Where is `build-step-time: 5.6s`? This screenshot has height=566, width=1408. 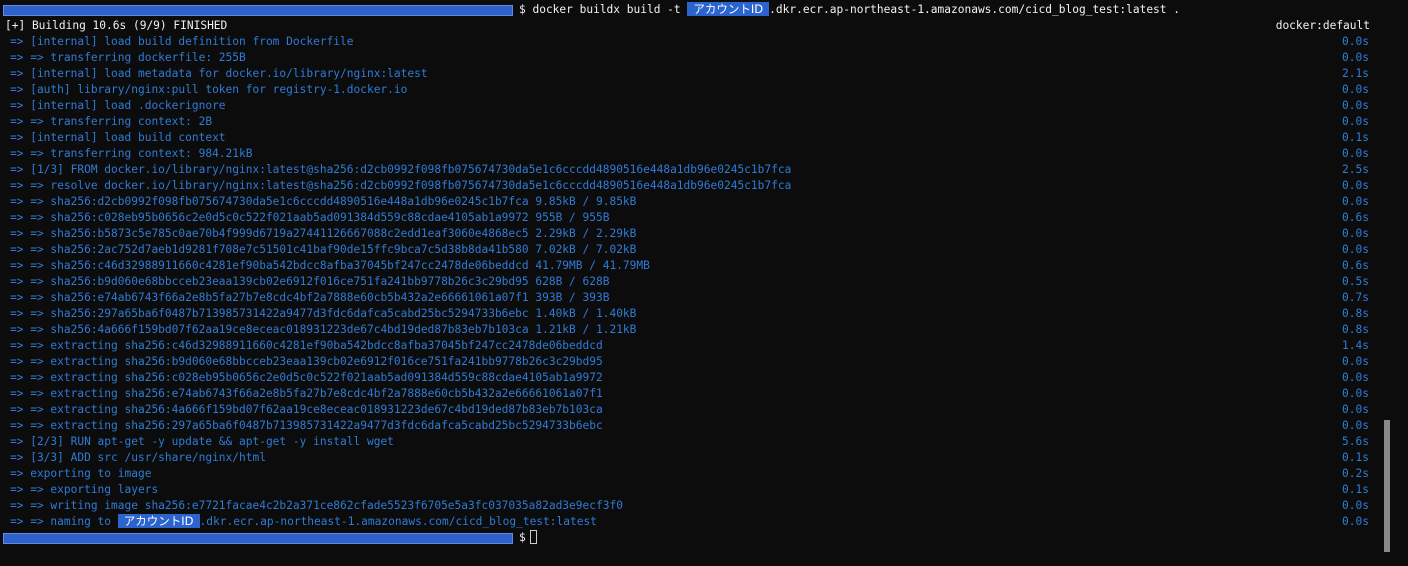
build-step-time: 5.6s is located at coordinates (1355, 441).